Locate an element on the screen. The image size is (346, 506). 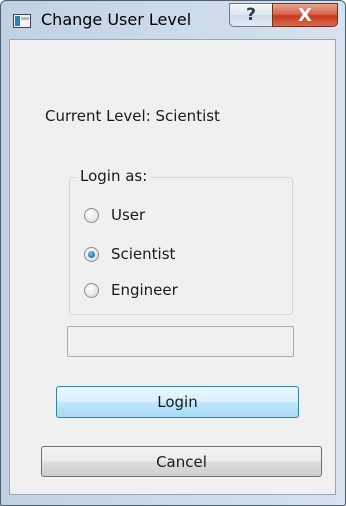
radio-option-scientist: Scientist is located at coordinates (129, 254).